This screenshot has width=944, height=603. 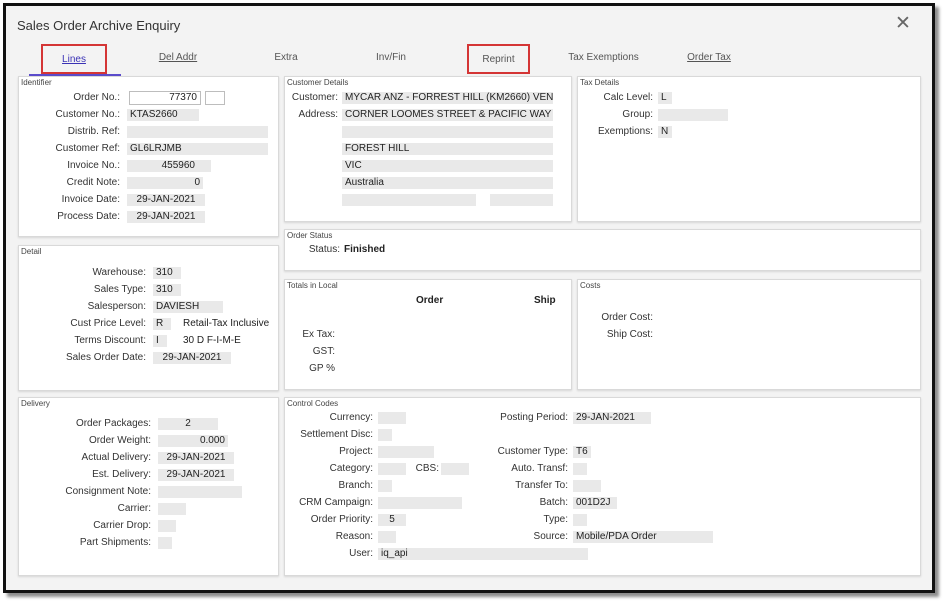 What do you see at coordinates (430, 300) in the screenshot?
I see `order-column-header: Order` at bounding box center [430, 300].